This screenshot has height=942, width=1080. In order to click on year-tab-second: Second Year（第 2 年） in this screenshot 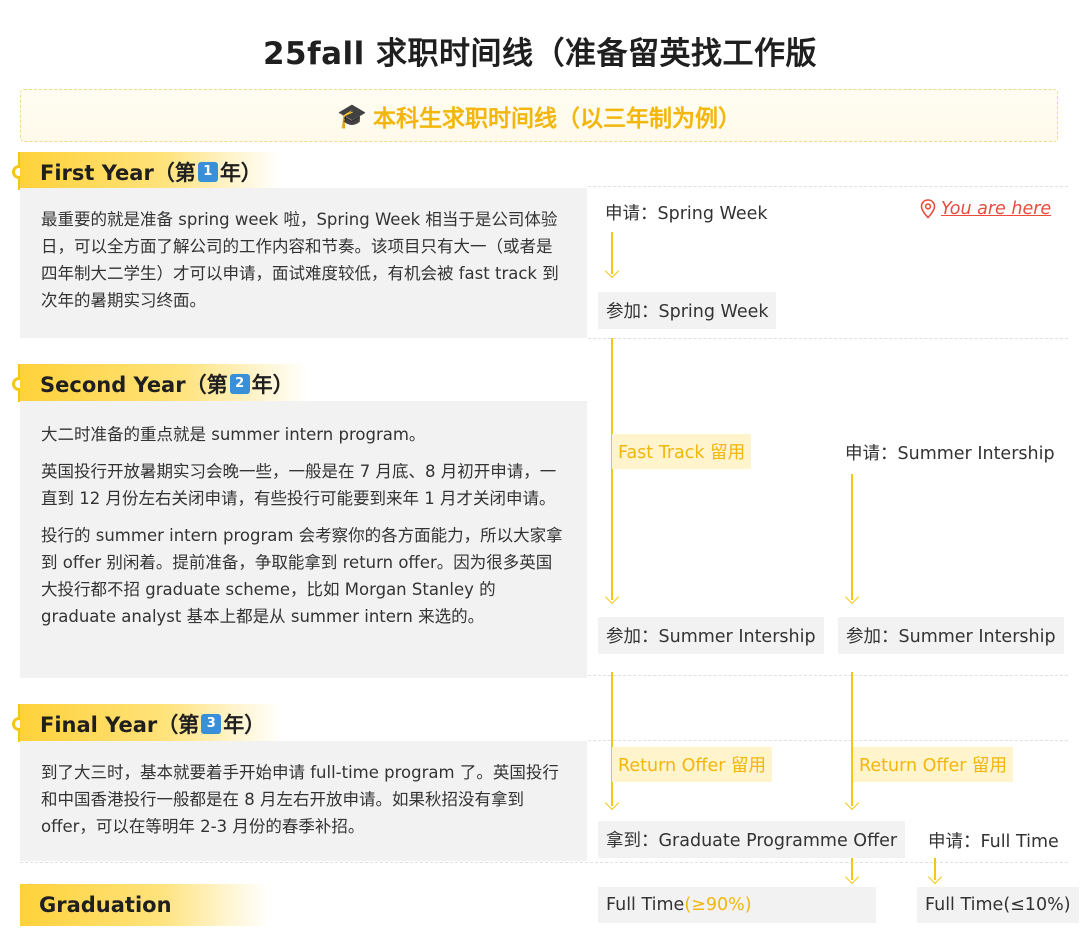, I will do `click(165, 384)`.